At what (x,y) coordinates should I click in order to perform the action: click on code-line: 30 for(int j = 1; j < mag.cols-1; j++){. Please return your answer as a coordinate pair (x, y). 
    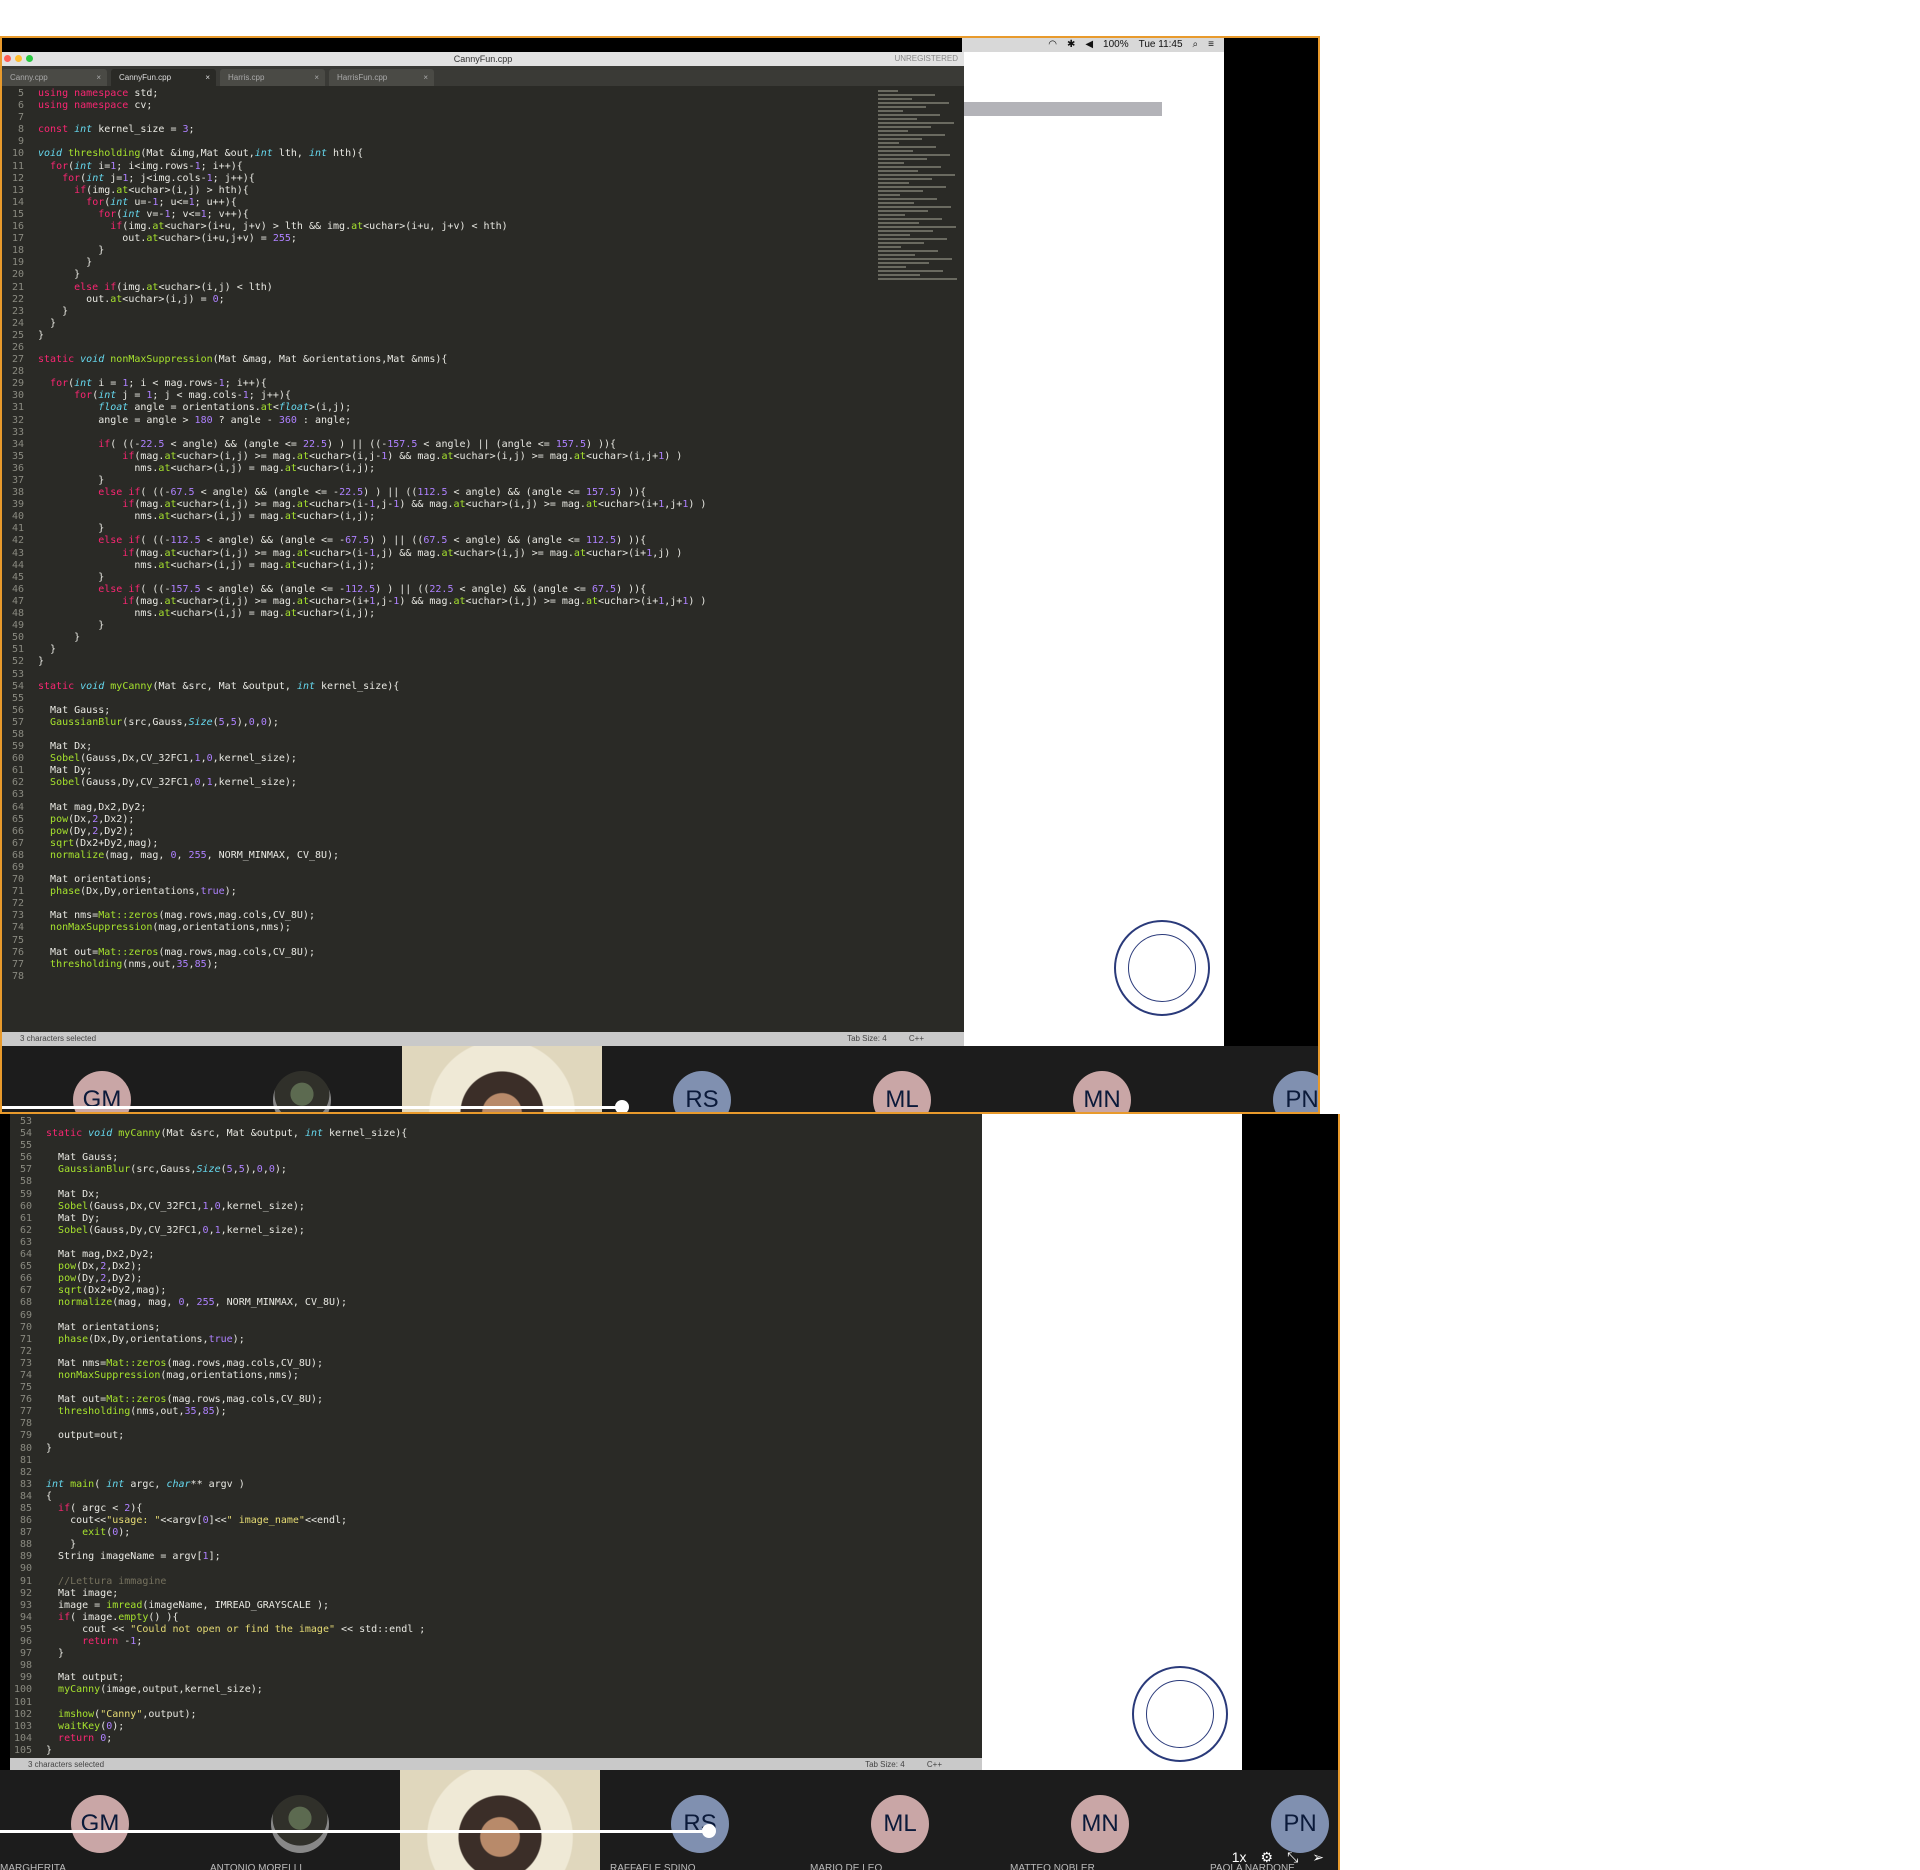
    Looking at the image, I should click on (483, 396).